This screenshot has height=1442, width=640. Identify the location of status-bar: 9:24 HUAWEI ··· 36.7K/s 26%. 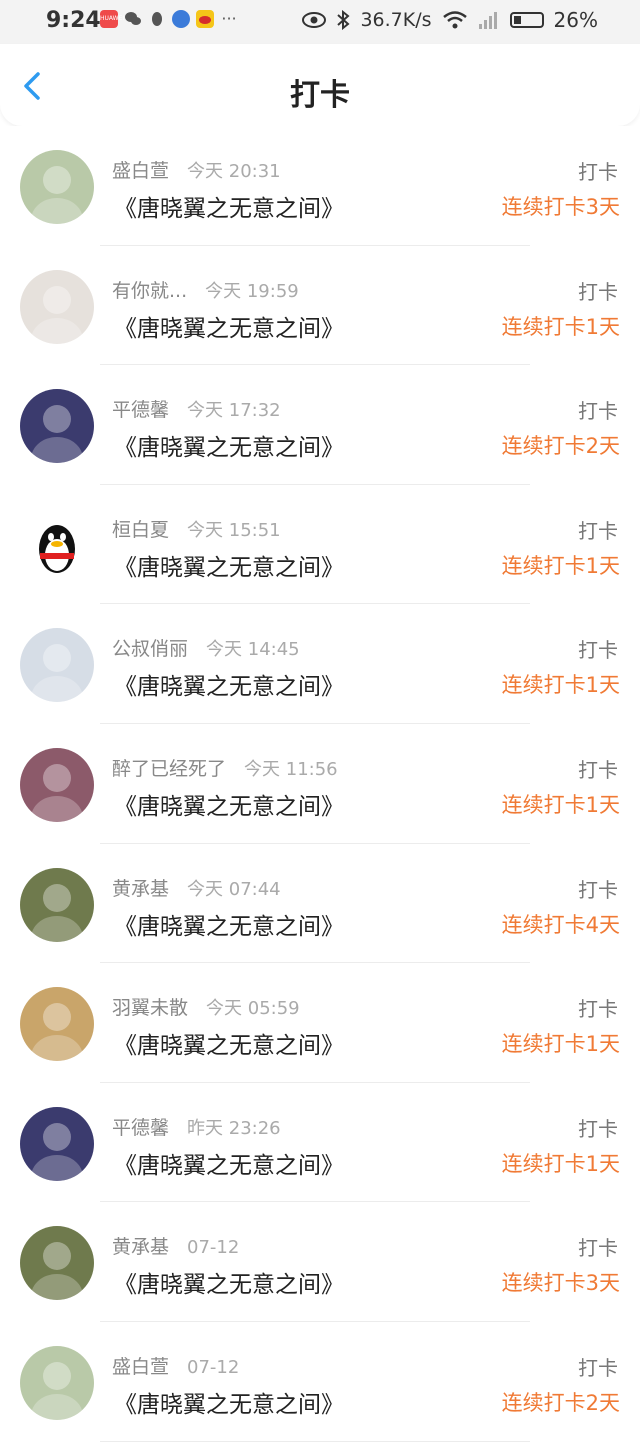
(320, 22).